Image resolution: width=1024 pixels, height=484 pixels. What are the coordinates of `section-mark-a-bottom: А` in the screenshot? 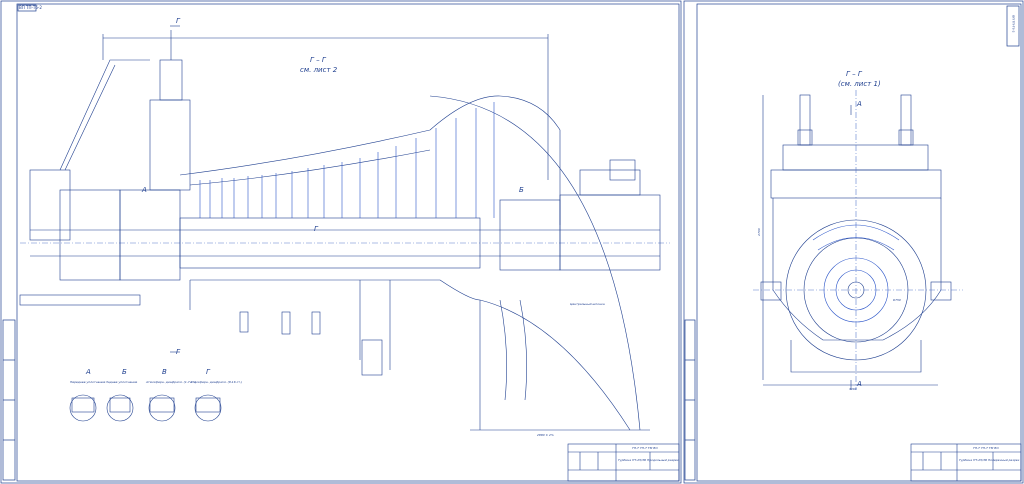 It's located at (859, 384).